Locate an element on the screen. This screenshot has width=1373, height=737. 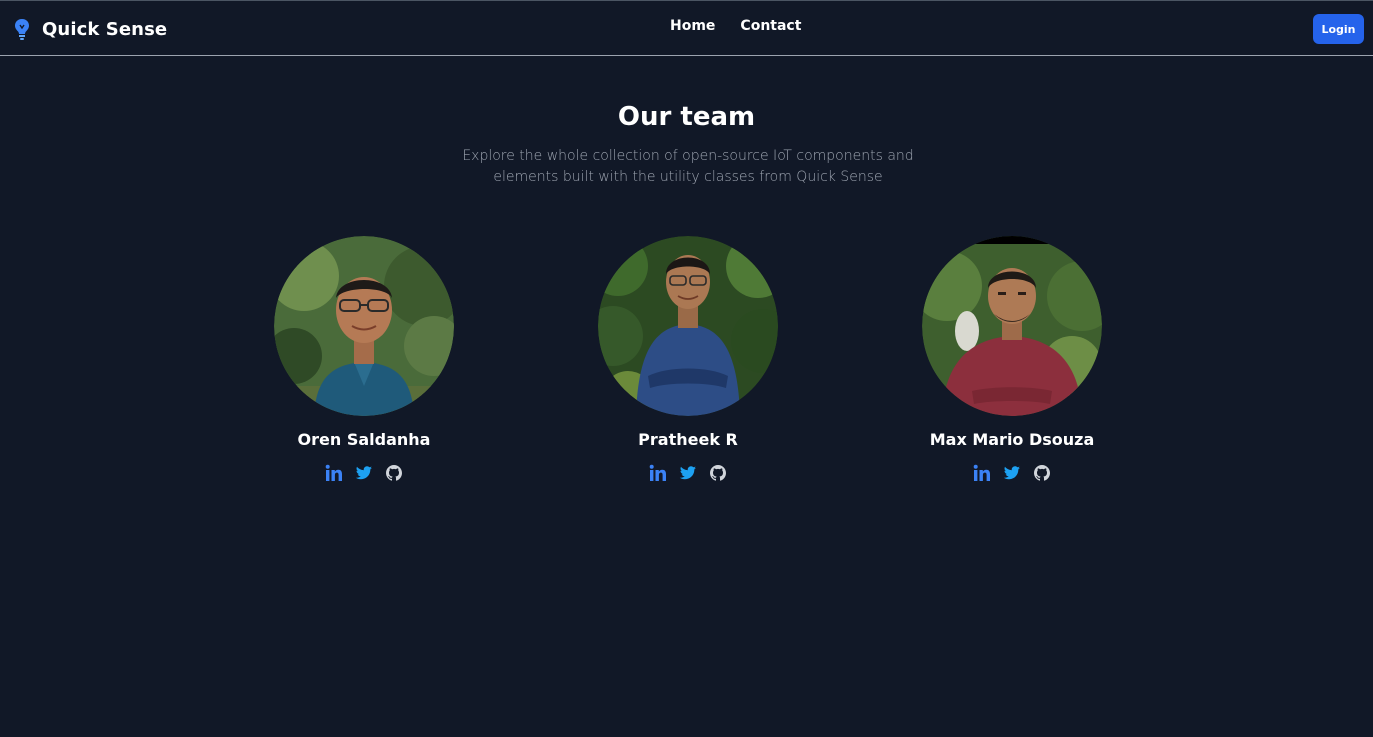
brand-link: Quick Sense is located at coordinates (89, 29).